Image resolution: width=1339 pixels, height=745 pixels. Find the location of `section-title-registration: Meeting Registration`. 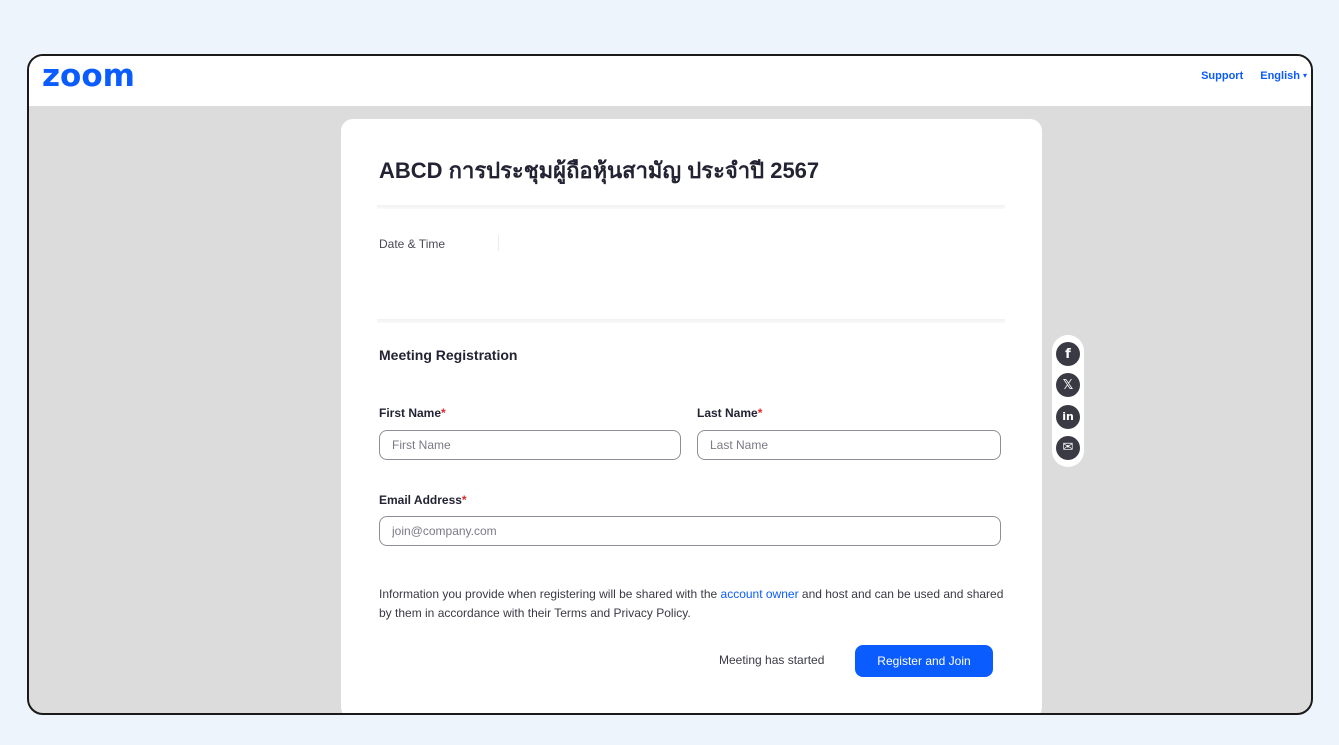

section-title-registration: Meeting Registration is located at coordinates (448, 355).